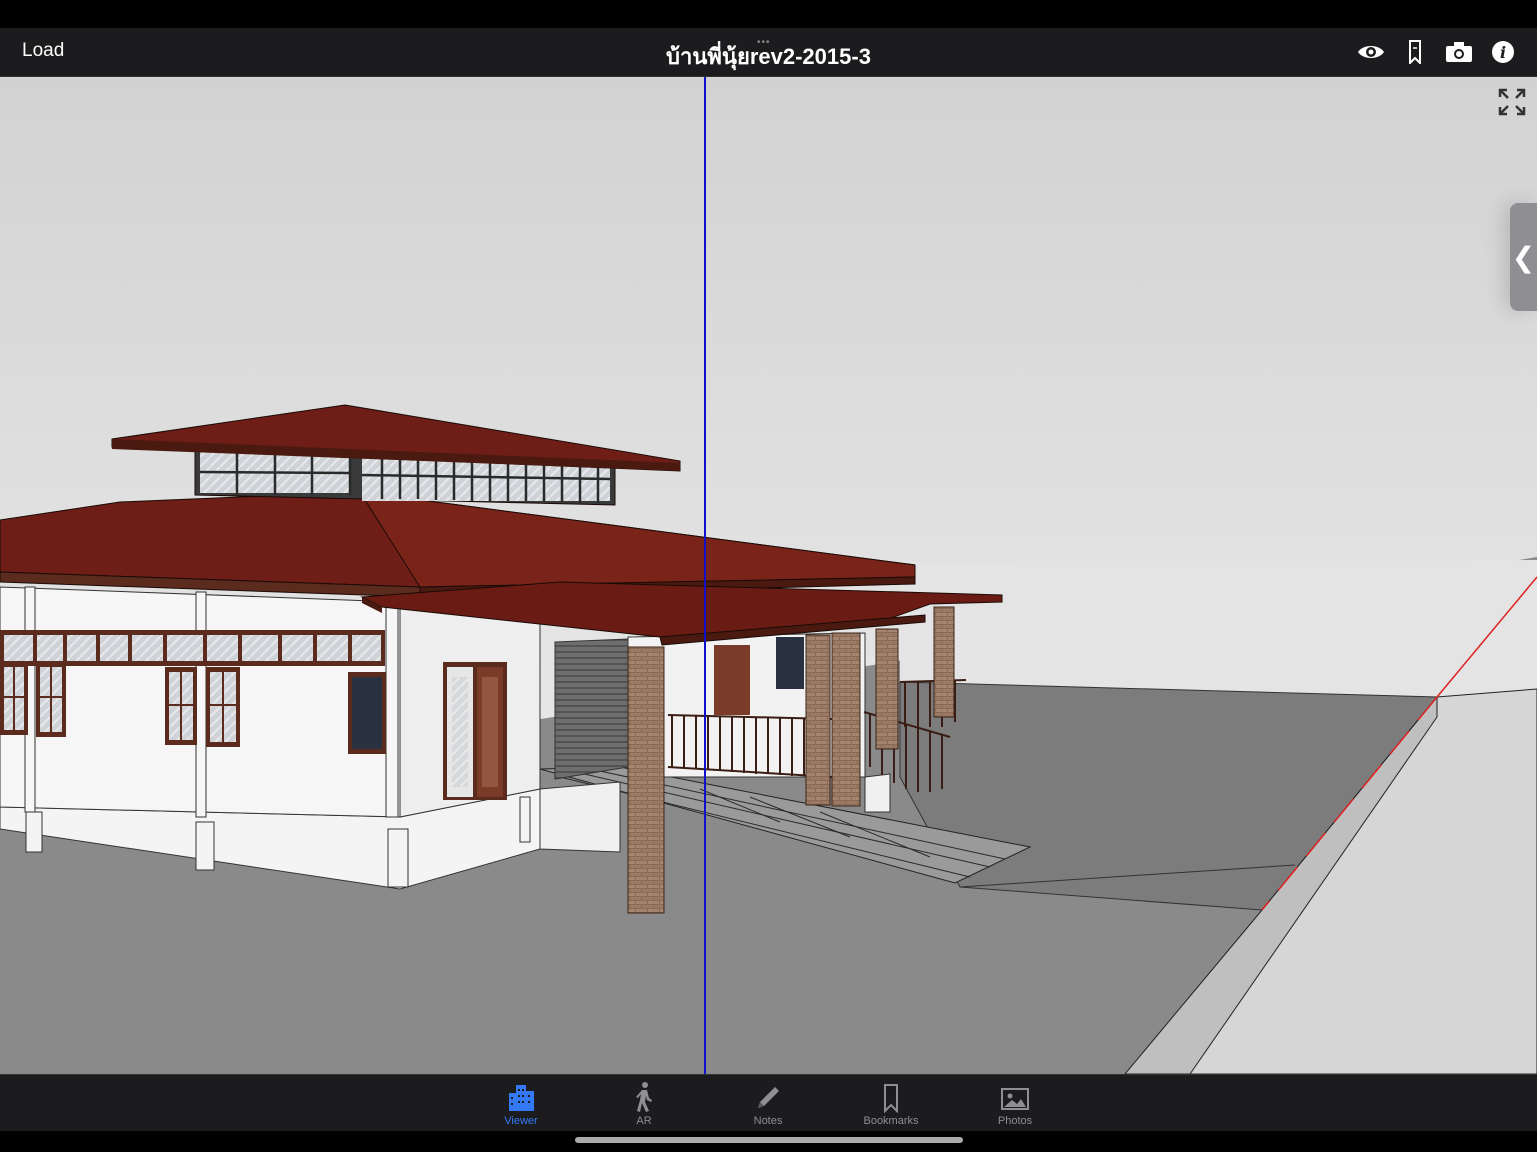 This screenshot has height=1152, width=1537. Describe the element at coordinates (1218, 628) in the screenshot. I see `far-plane` at that location.